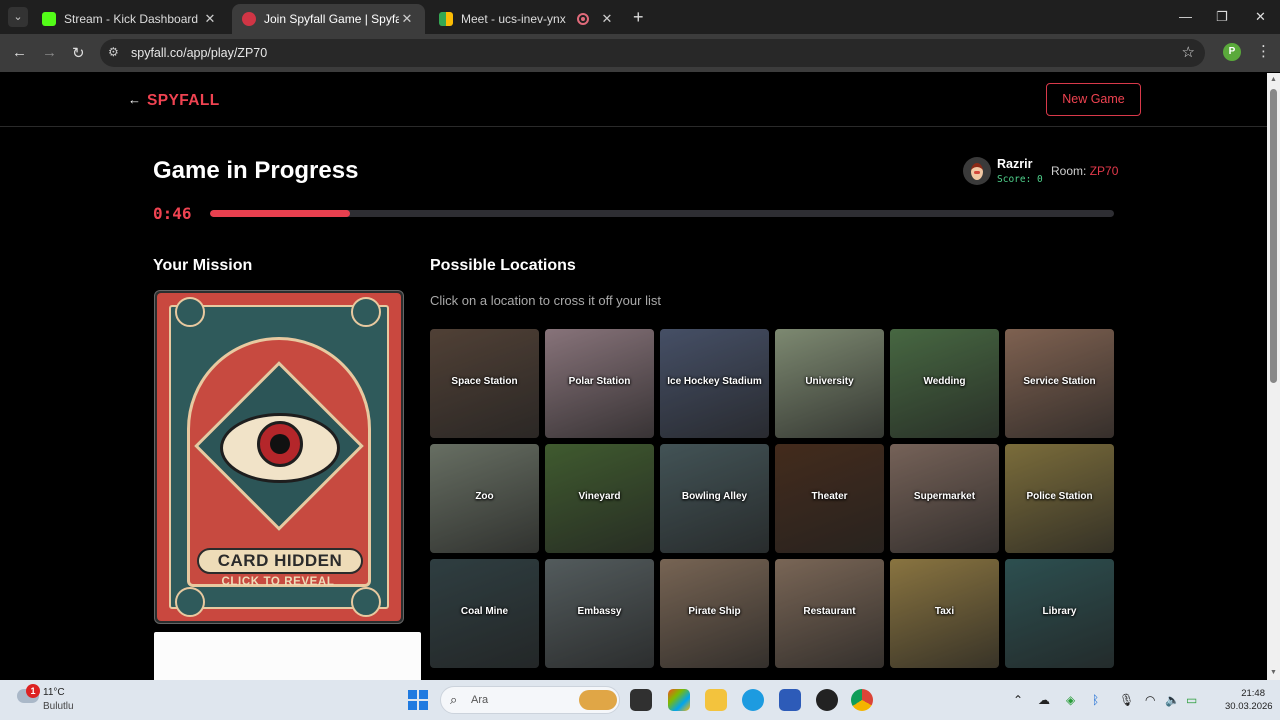 Image resolution: width=1280 pixels, height=720 pixels. I want to click on location-tile: Bowling Alley, so click(714, 498).